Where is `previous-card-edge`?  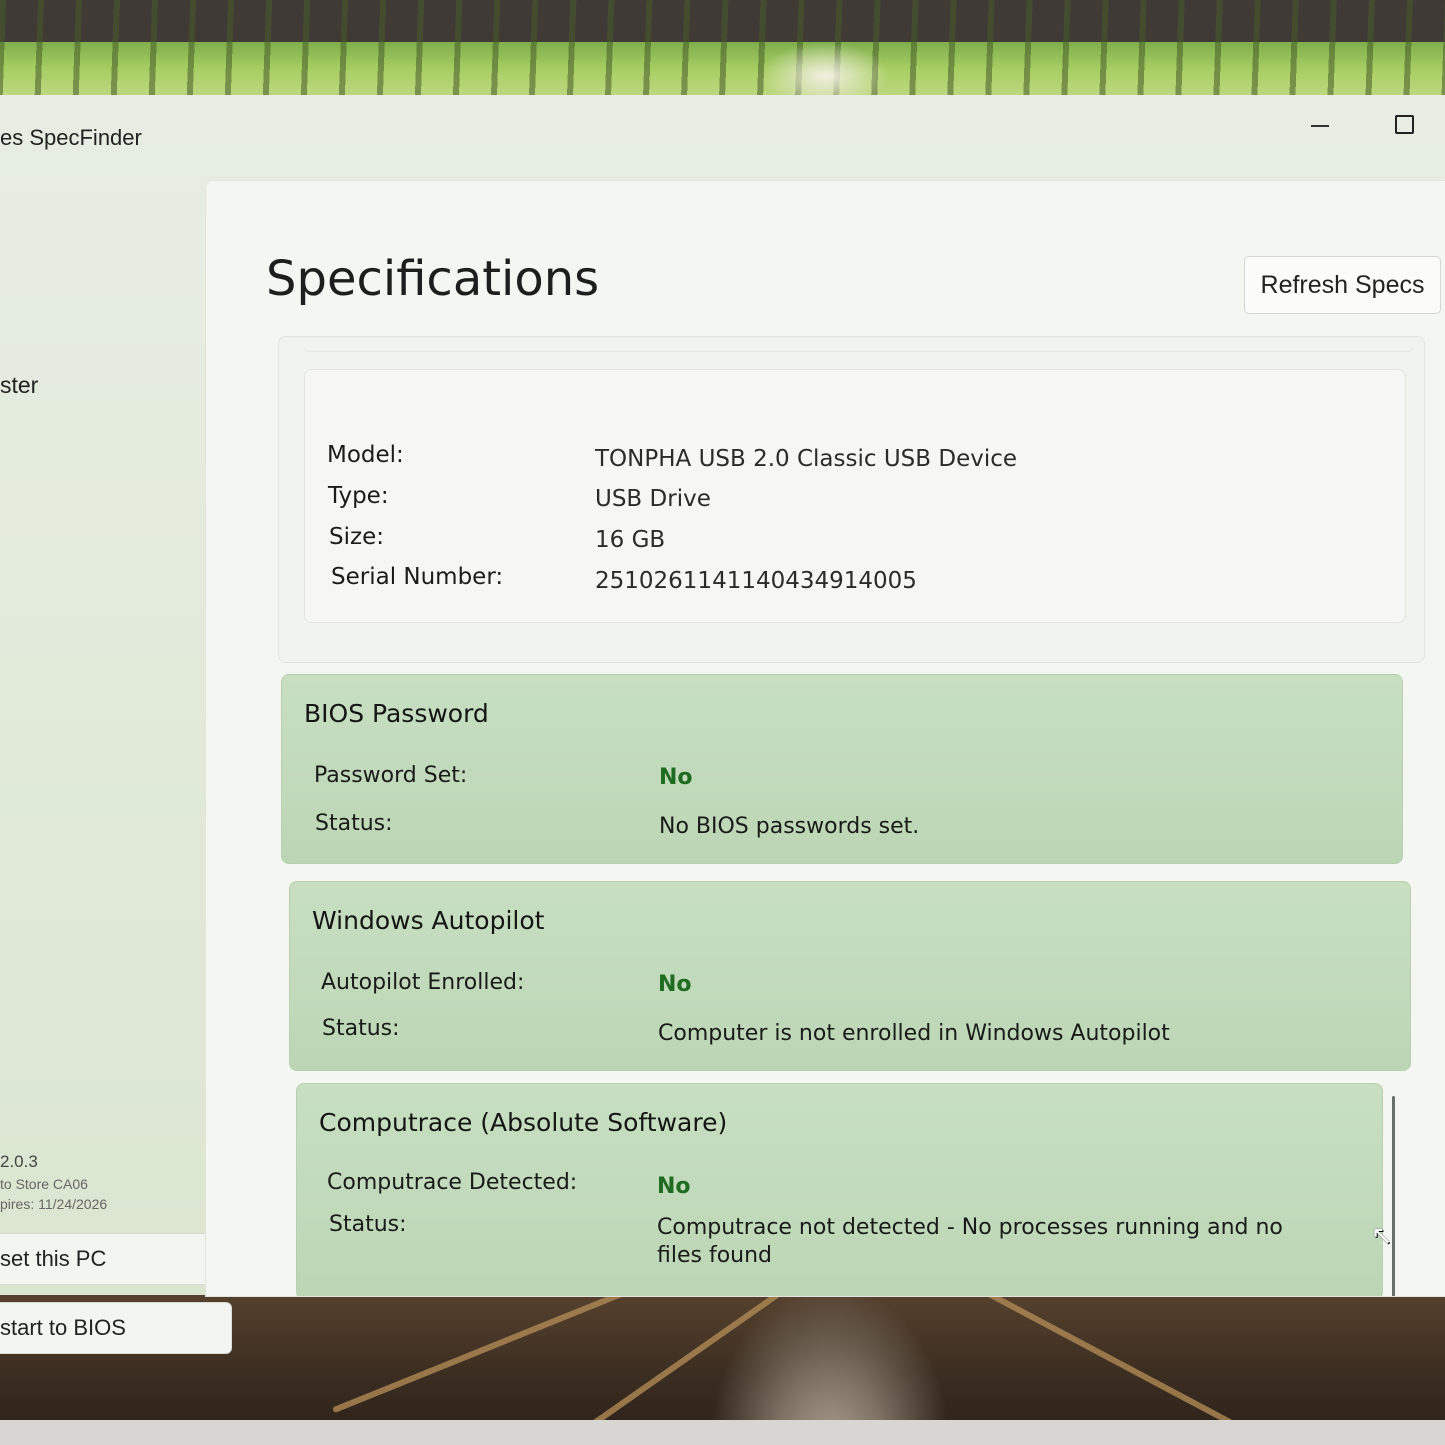 previous-card-edge is located at coordinates (859, 344).